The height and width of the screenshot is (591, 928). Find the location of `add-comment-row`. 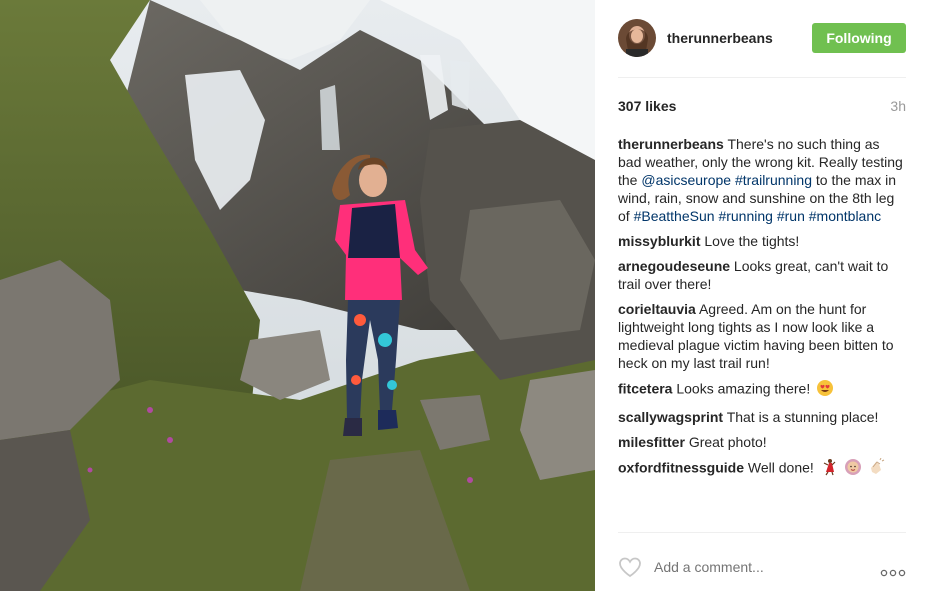

add-comment-row is located at coordinates (762, 567).